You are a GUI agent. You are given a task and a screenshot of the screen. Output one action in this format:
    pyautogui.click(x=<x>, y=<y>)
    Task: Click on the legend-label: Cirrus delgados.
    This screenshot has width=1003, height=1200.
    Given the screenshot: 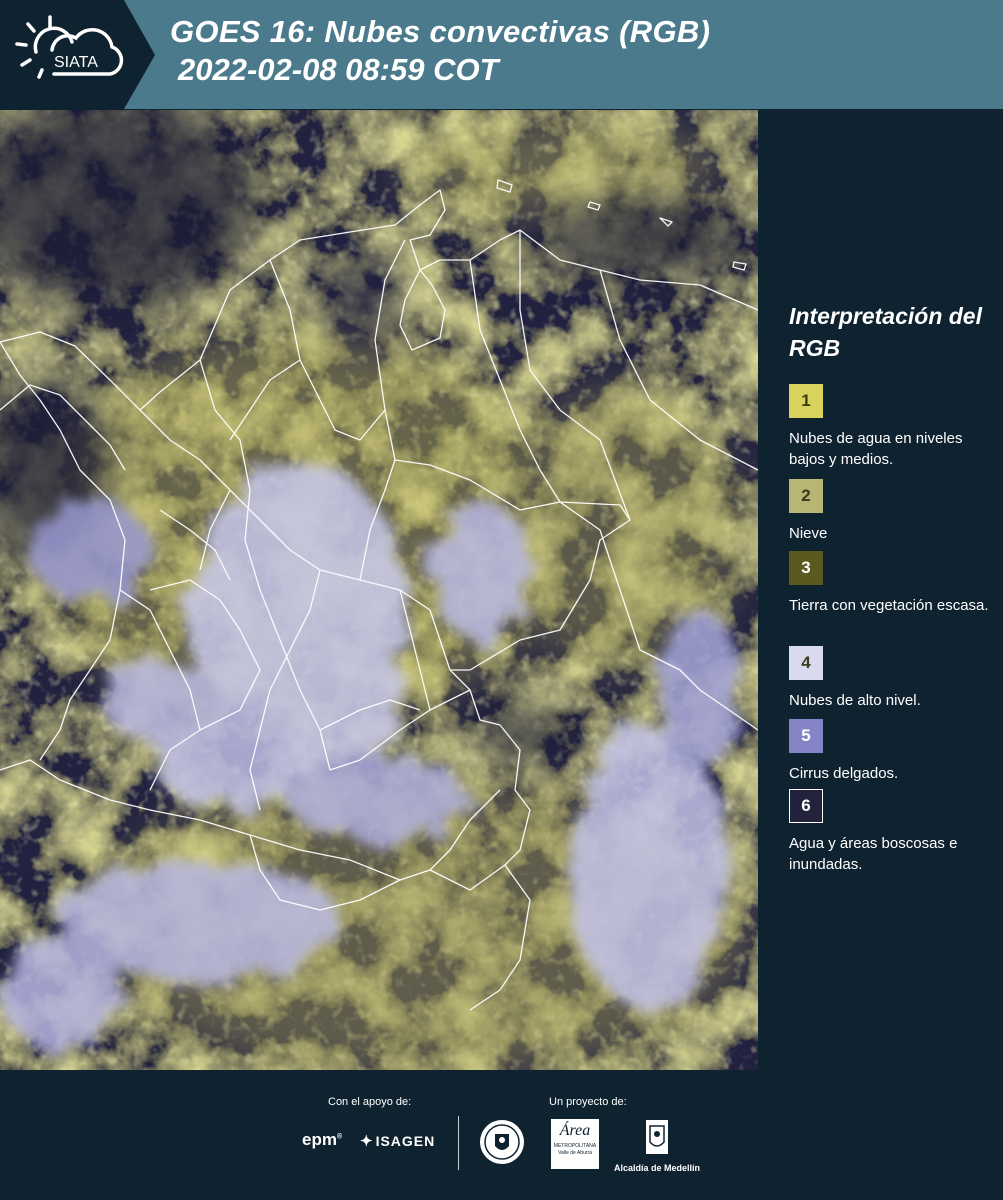 What is the action you would take?
    pyautogui.click(x=844, y=773)
    